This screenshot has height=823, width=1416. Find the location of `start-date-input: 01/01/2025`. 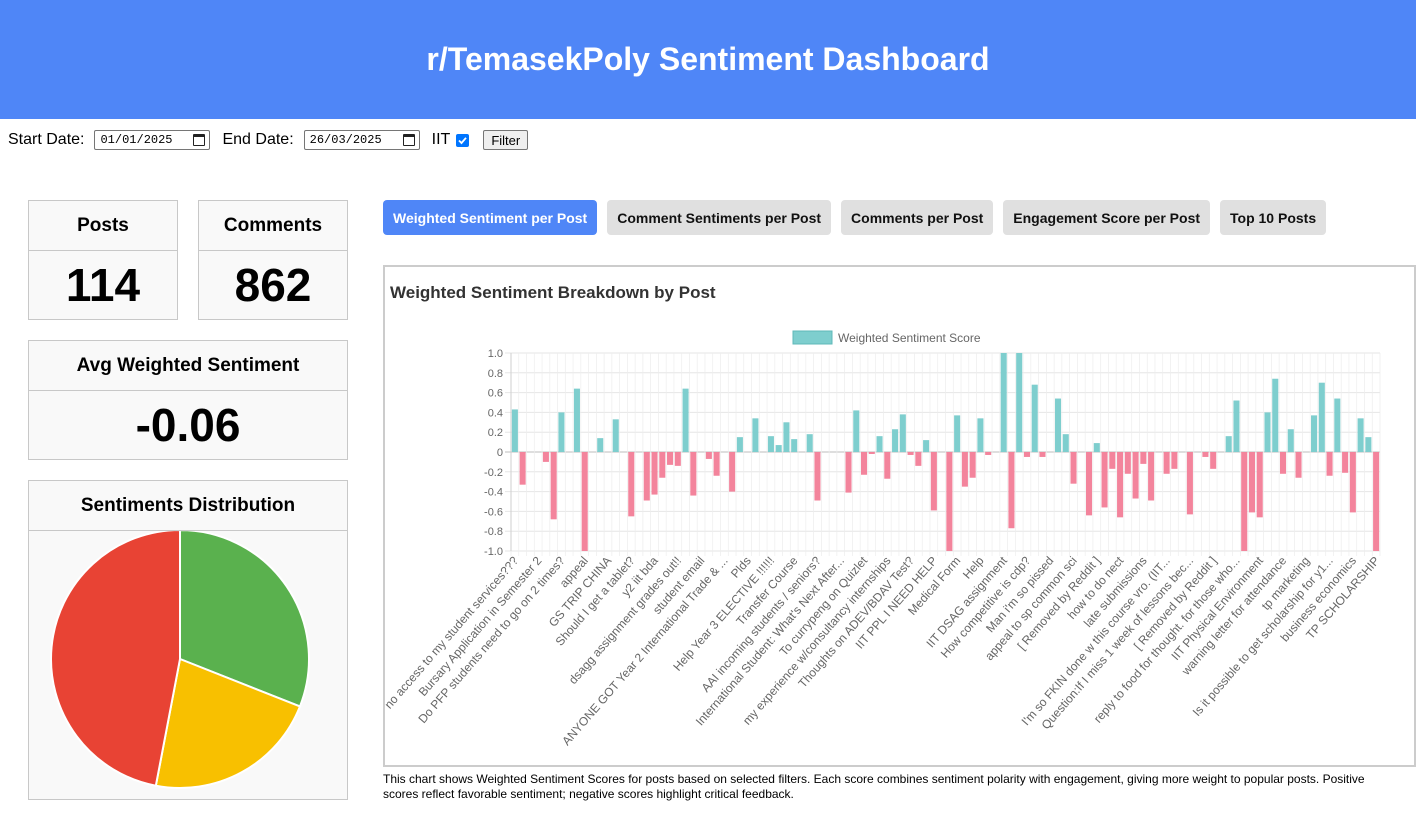

start-date-input: 01/01/2025 is located at coordinates (152, 140).